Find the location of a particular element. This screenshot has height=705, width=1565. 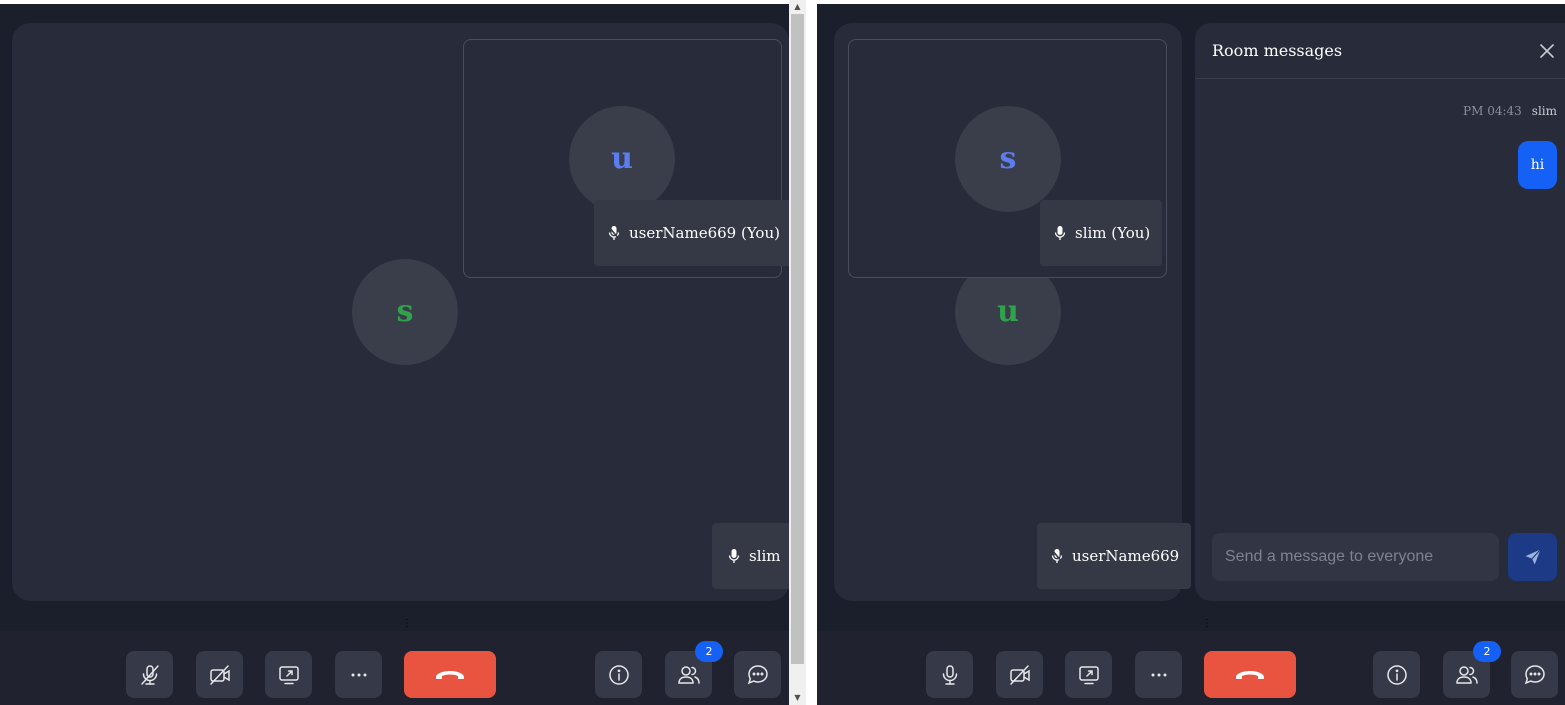

self-video-tile: u userName669 (You) is located at coordinates (626, 158).